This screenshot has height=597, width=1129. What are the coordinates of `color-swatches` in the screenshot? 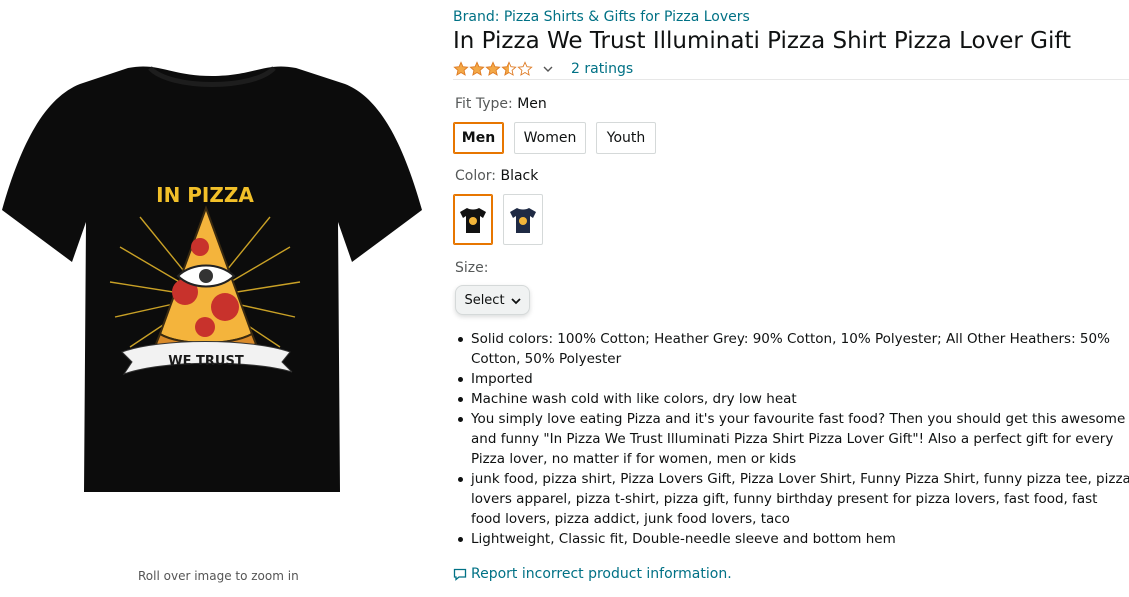 It's located at (503, 219).